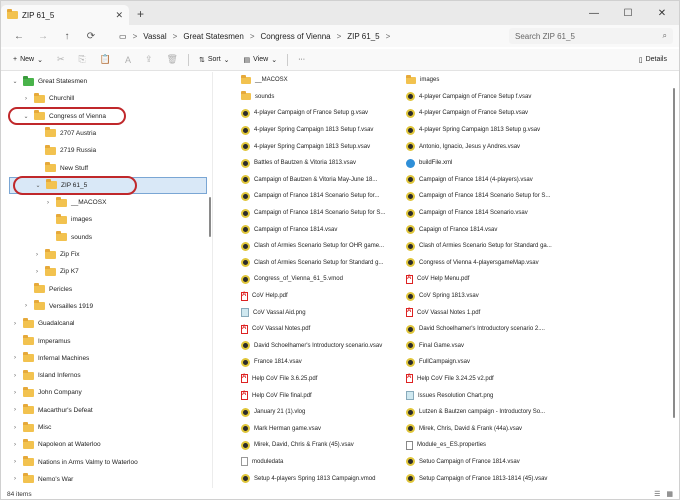 This screenshot has width=680, height=500. I want to click on file-item: Mirek, Chris, David & Frank (44a).vsav, so click(486, 428).